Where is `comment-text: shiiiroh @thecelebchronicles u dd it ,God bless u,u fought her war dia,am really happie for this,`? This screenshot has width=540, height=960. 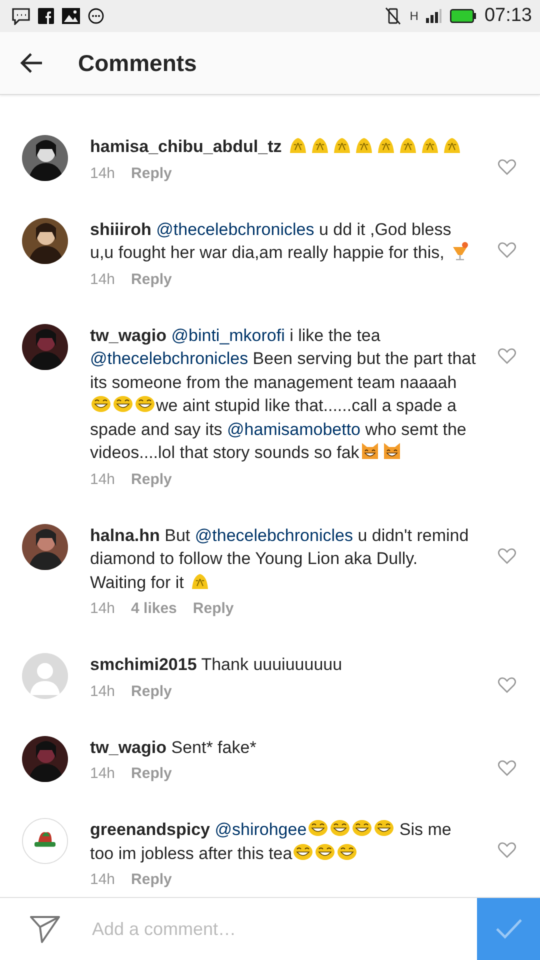
comment-text: shiiiroh @thecelebchronicles u dd it ,God bless u,u fought her war dia,am really happie for this, is located at coordinates (283, 241).